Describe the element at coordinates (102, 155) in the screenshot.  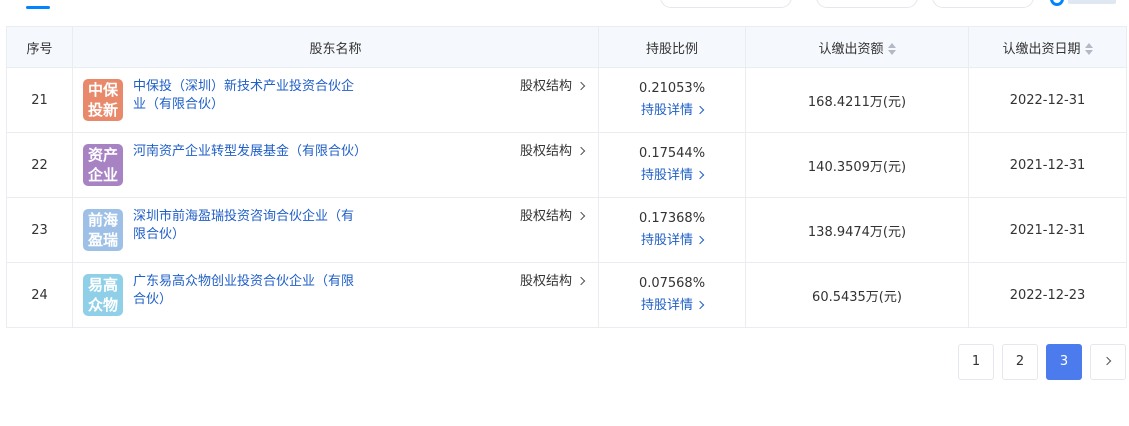
I see `avatar-text-line1: 资产` at that location.